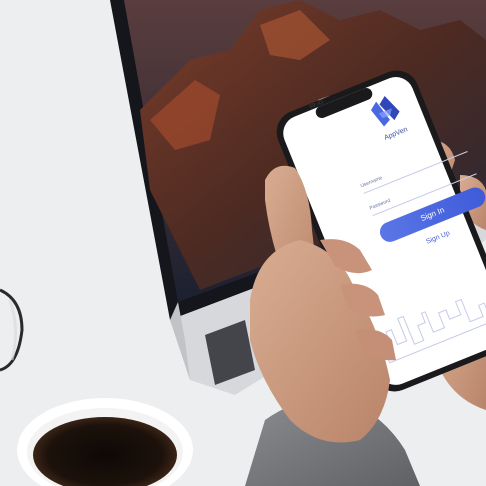 This screenshot has height=486, width=486. I want to click on sign-up-link: Sign Up, so click(438, 238).